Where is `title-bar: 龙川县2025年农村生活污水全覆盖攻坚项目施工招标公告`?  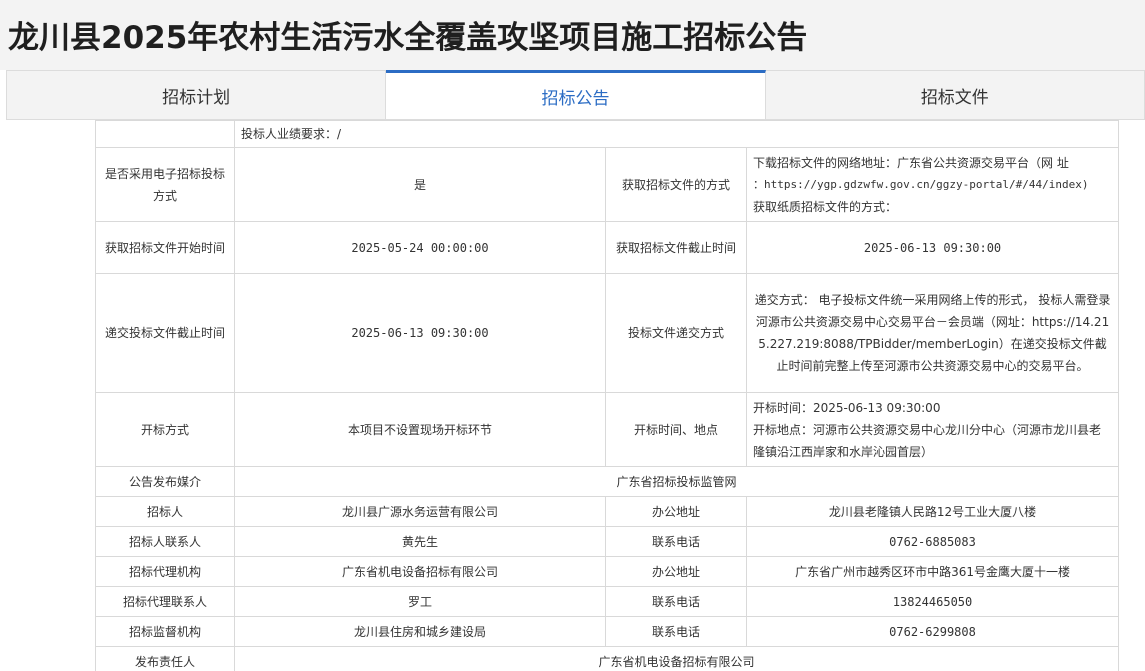
title-bar: 龙川县2025年农村生活污水全覆盖攻坚项目施工招标公告 is located at coordinates (572, 35).